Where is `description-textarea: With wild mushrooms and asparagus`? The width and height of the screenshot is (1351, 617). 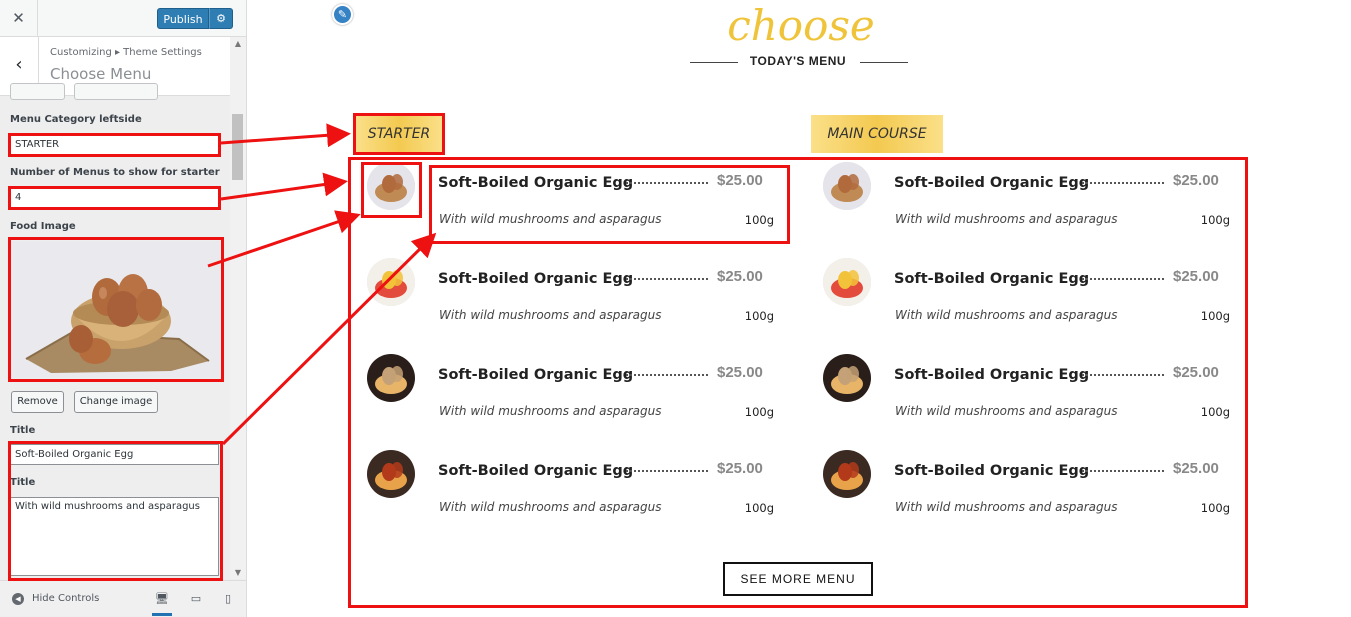 description-textarea: With wild mushrooms and asparagus is located at coordinates (114, 536).